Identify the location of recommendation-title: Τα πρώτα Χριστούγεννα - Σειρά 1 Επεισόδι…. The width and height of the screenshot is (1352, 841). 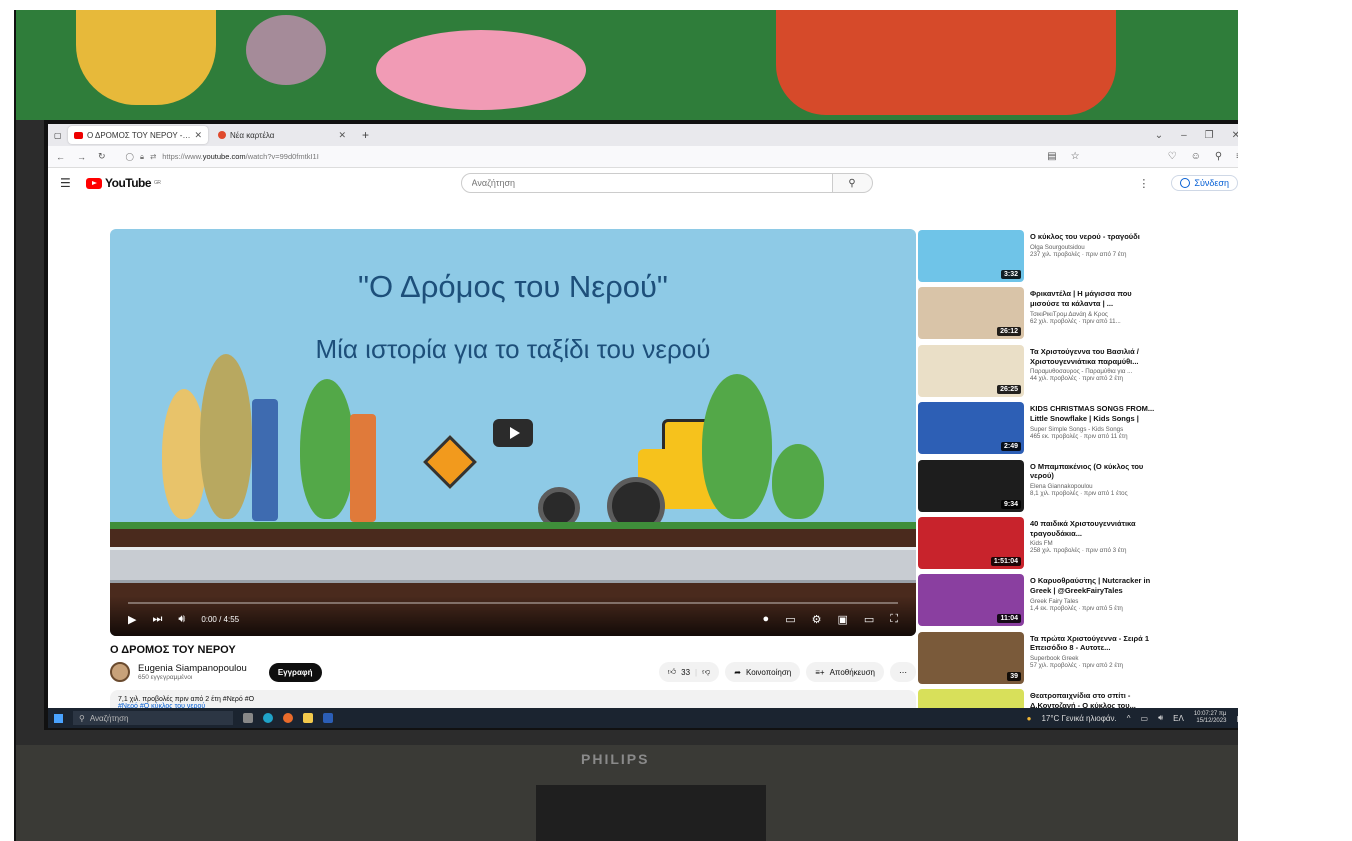
(1094, 644).